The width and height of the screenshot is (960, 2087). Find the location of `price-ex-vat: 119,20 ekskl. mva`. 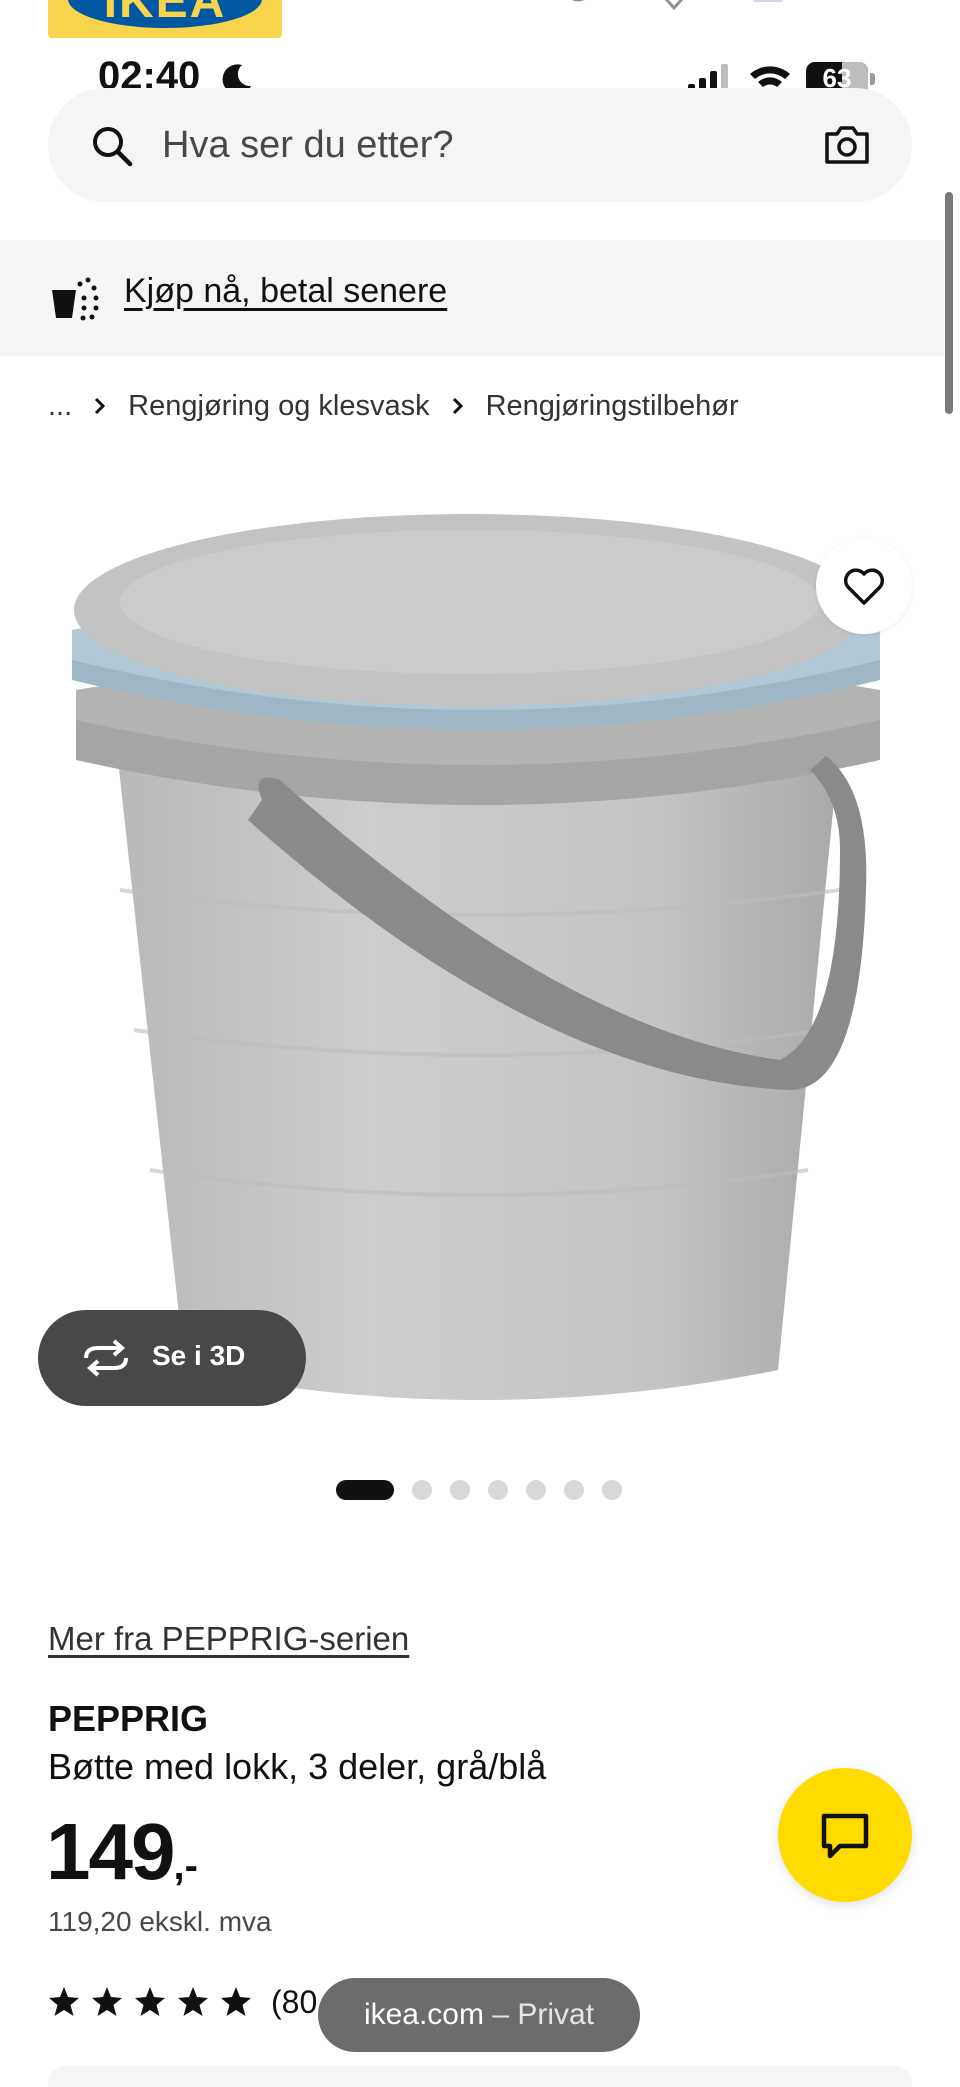

price-ex-vat: 119,20 ekskl. mva is located at coordinates (160, 1921).